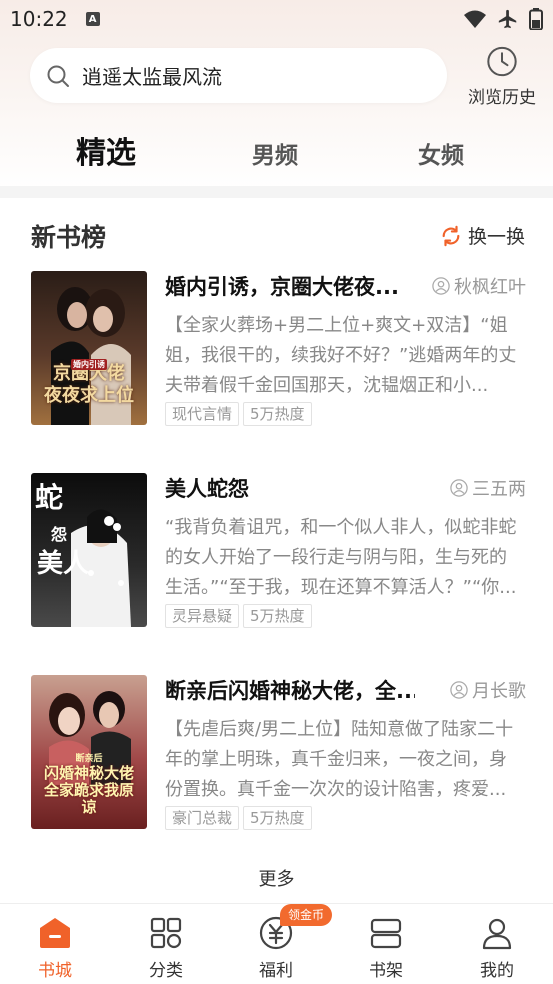 The height and width of the screenshot is (984, 553). What do you see at coordinates (58, 76) in the screenshot?
I see `search-icon` at bounding box center [58, 76].